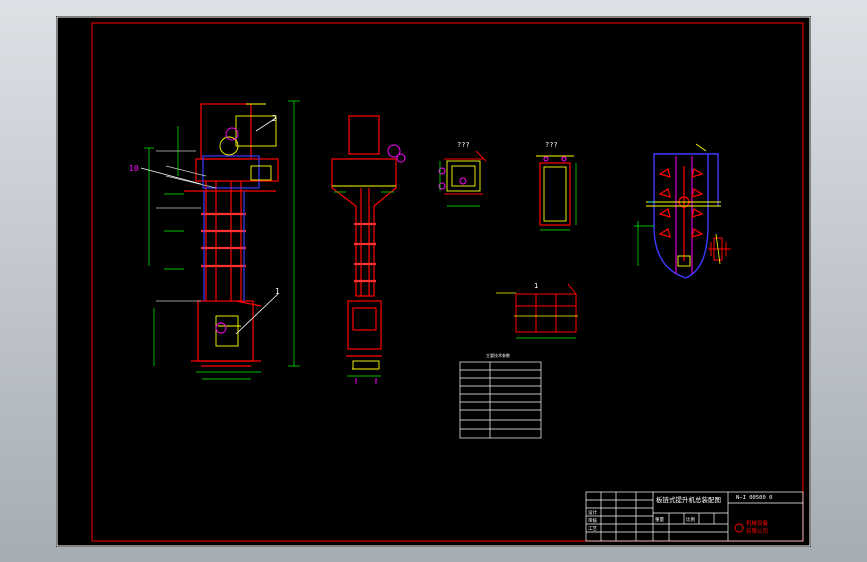 The height and width of the screenshot is (562, 867). What do you see at coordinates (592, 512) in the screenshot?
I see `row-design: 设计` at bounding box center [592, 512].